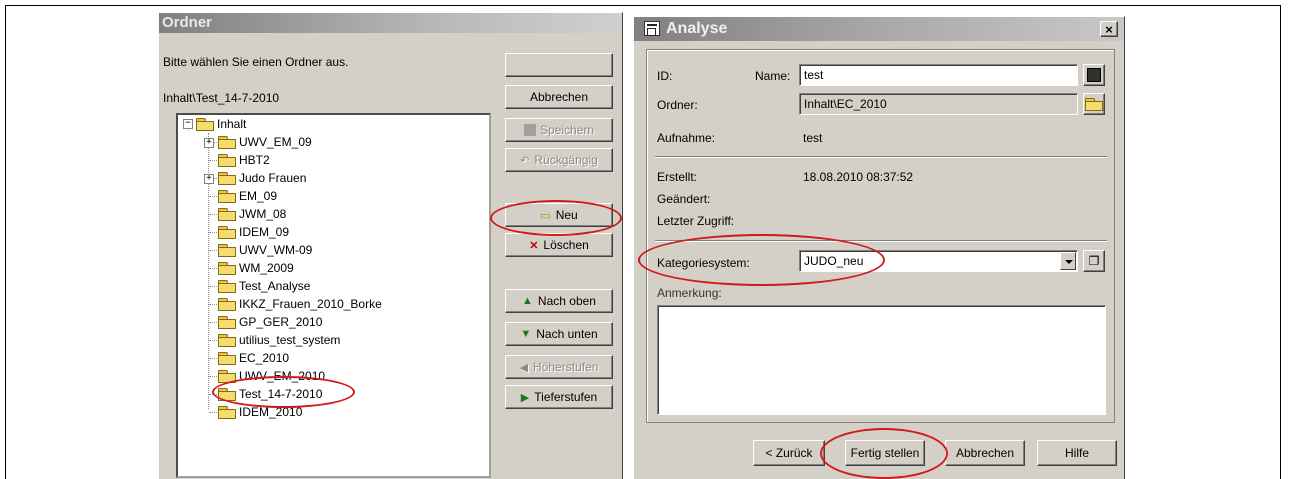  I want to click on arrow-up-icon: ▲, so click(527, 301).